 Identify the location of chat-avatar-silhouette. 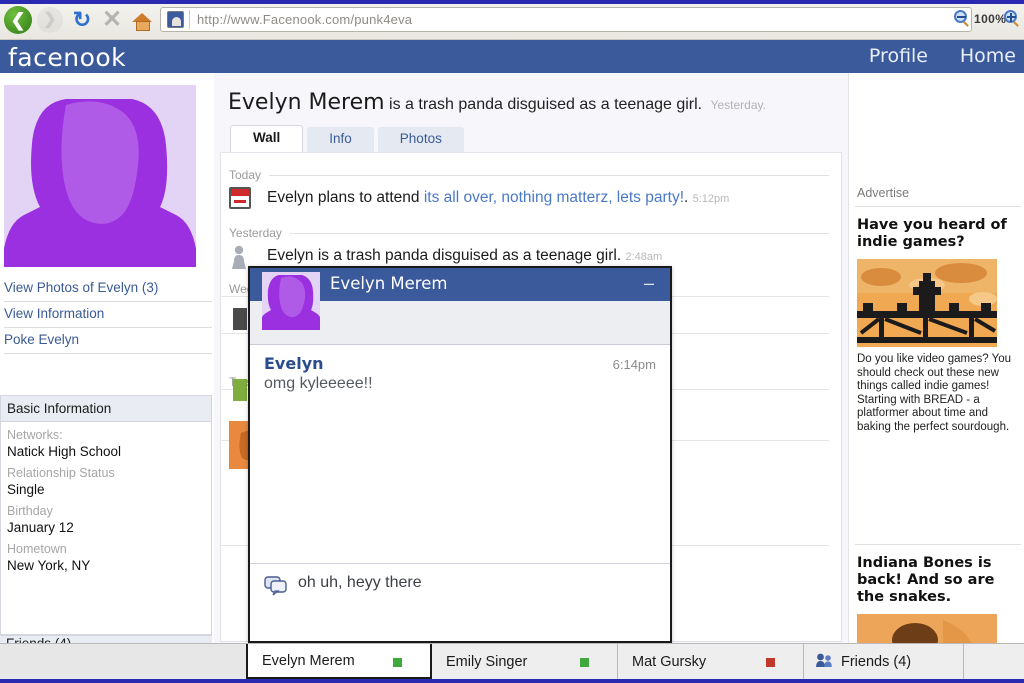
(291, 301).